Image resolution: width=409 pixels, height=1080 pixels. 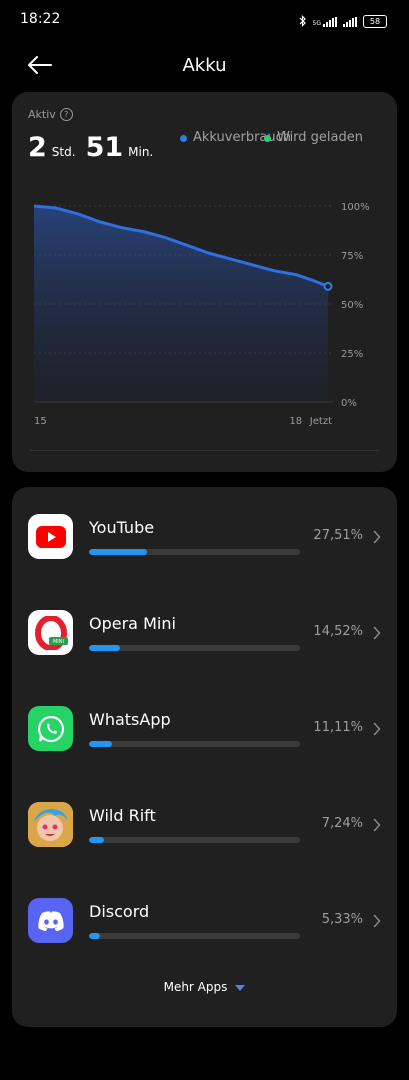 I want to click on app-row-wild-rift: Wild Rift 7,24%, so click(x=204, y=824).